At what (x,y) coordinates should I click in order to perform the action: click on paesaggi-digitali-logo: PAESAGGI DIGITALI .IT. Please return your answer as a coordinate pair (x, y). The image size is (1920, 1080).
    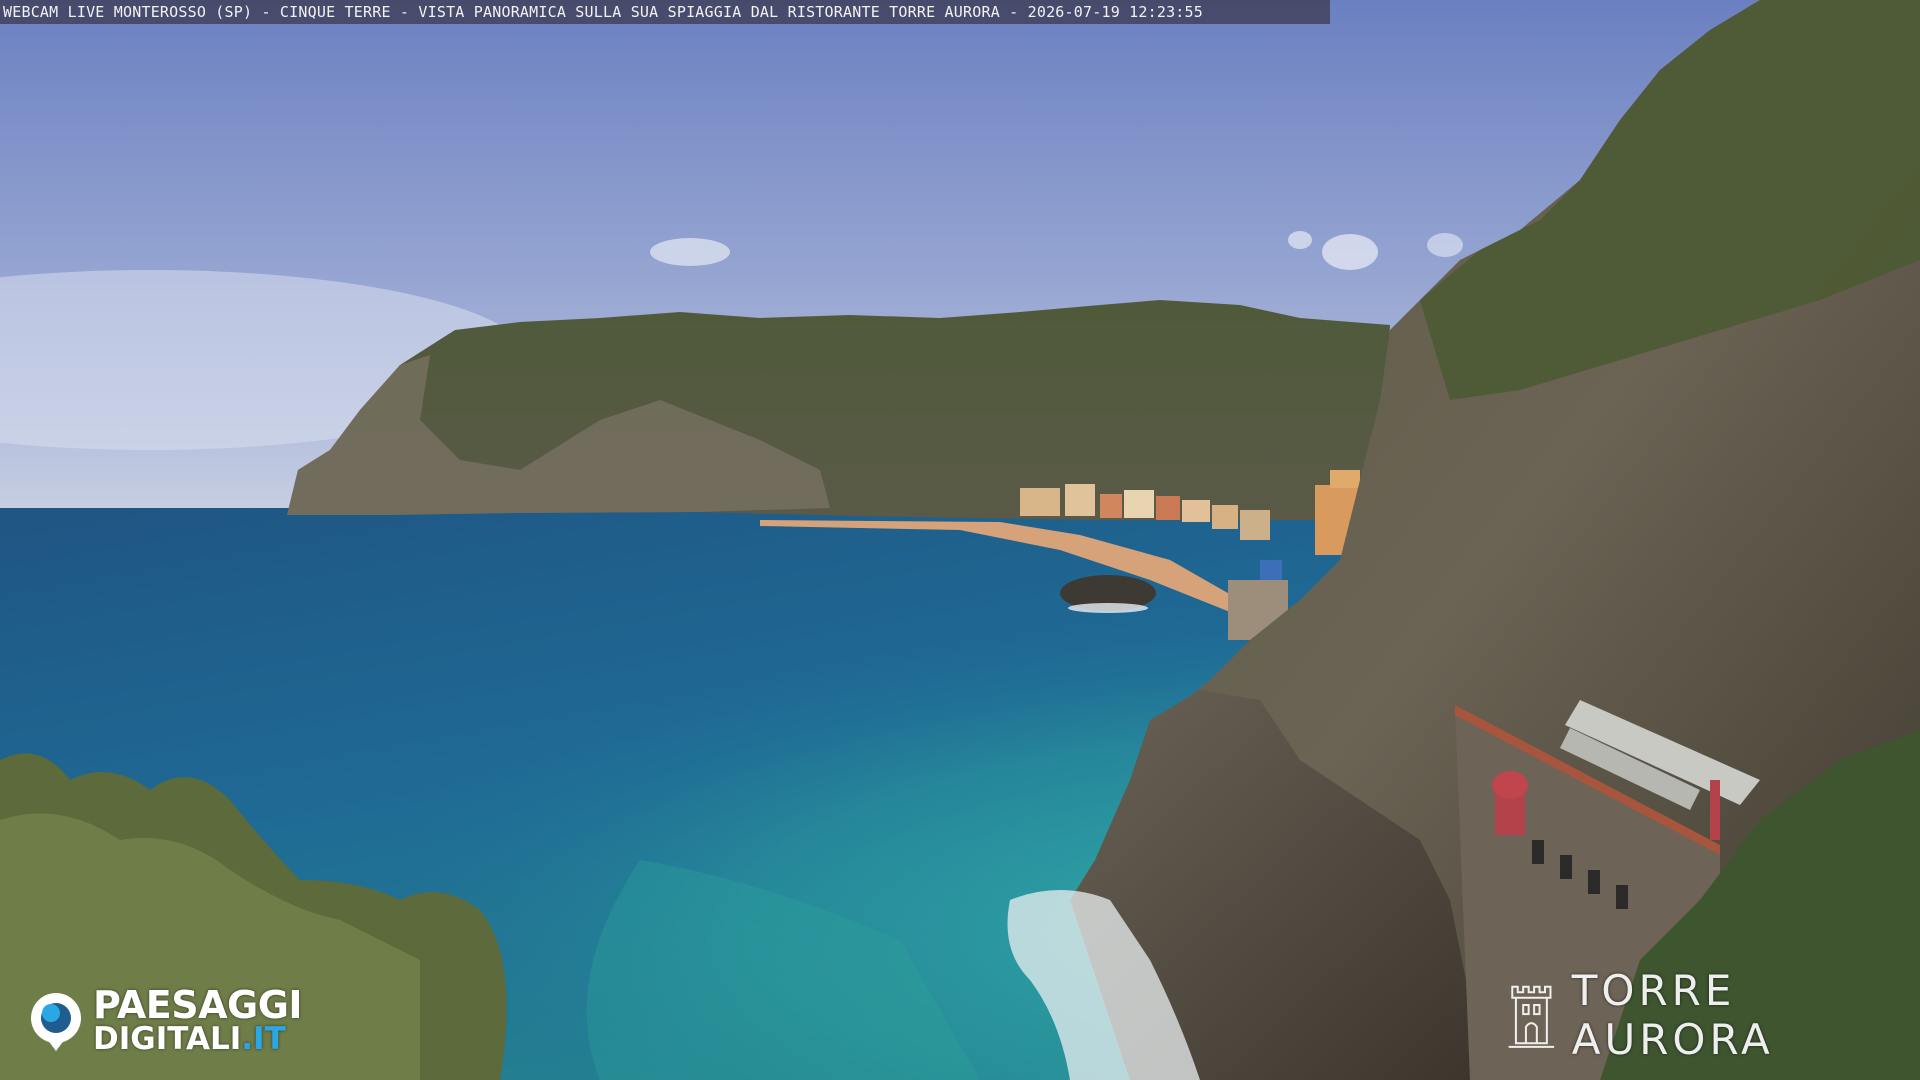
    Looking at the image, I should click on (165, 1020).